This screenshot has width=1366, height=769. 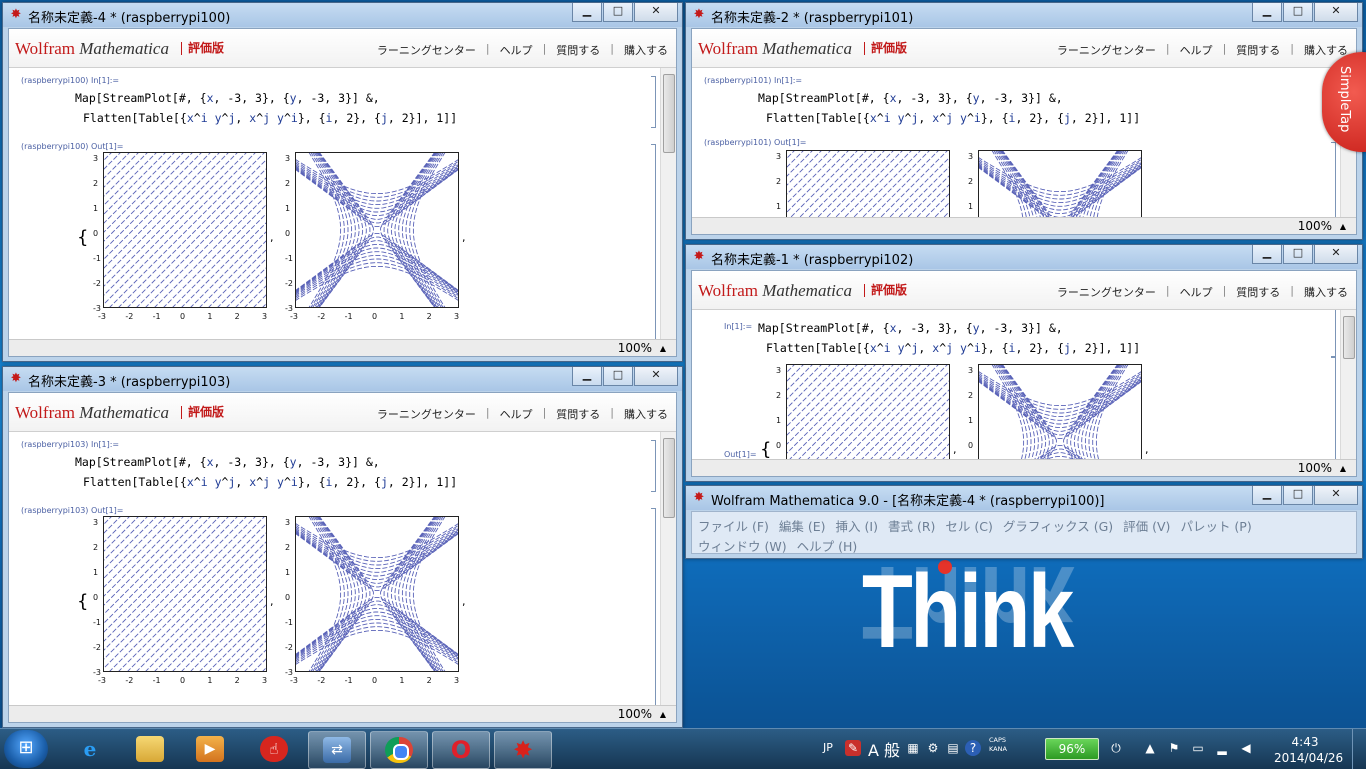 What do you see at coordinates (911, 526) in the screenshot?
I see `menu-item-menu_row1-3: 書式 (R)` at bounding box center [911, 526].